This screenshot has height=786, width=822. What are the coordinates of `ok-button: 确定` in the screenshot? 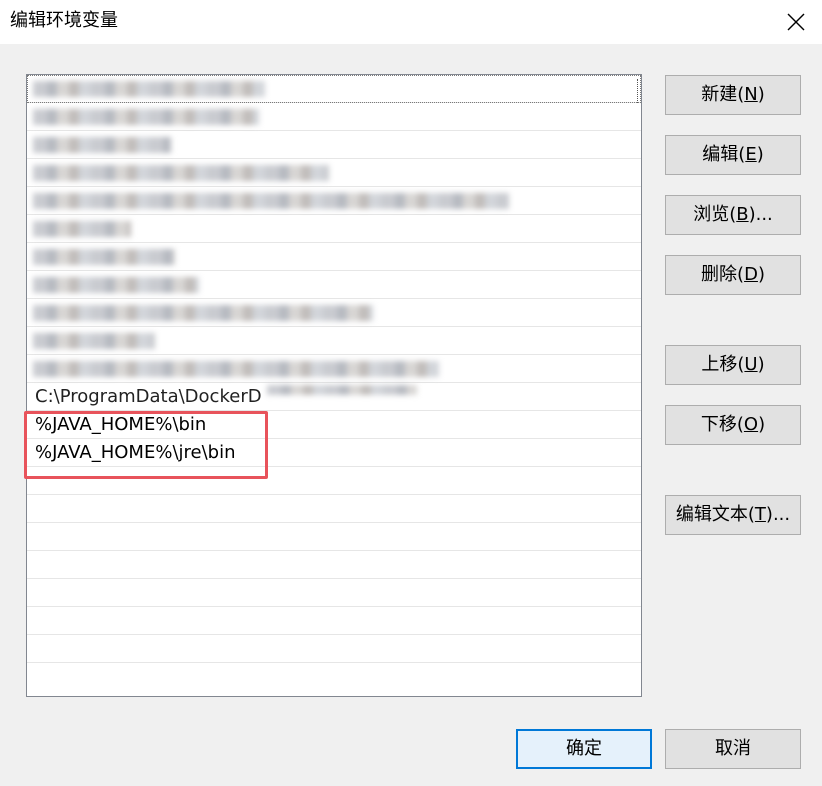 It's located at (584, 749).